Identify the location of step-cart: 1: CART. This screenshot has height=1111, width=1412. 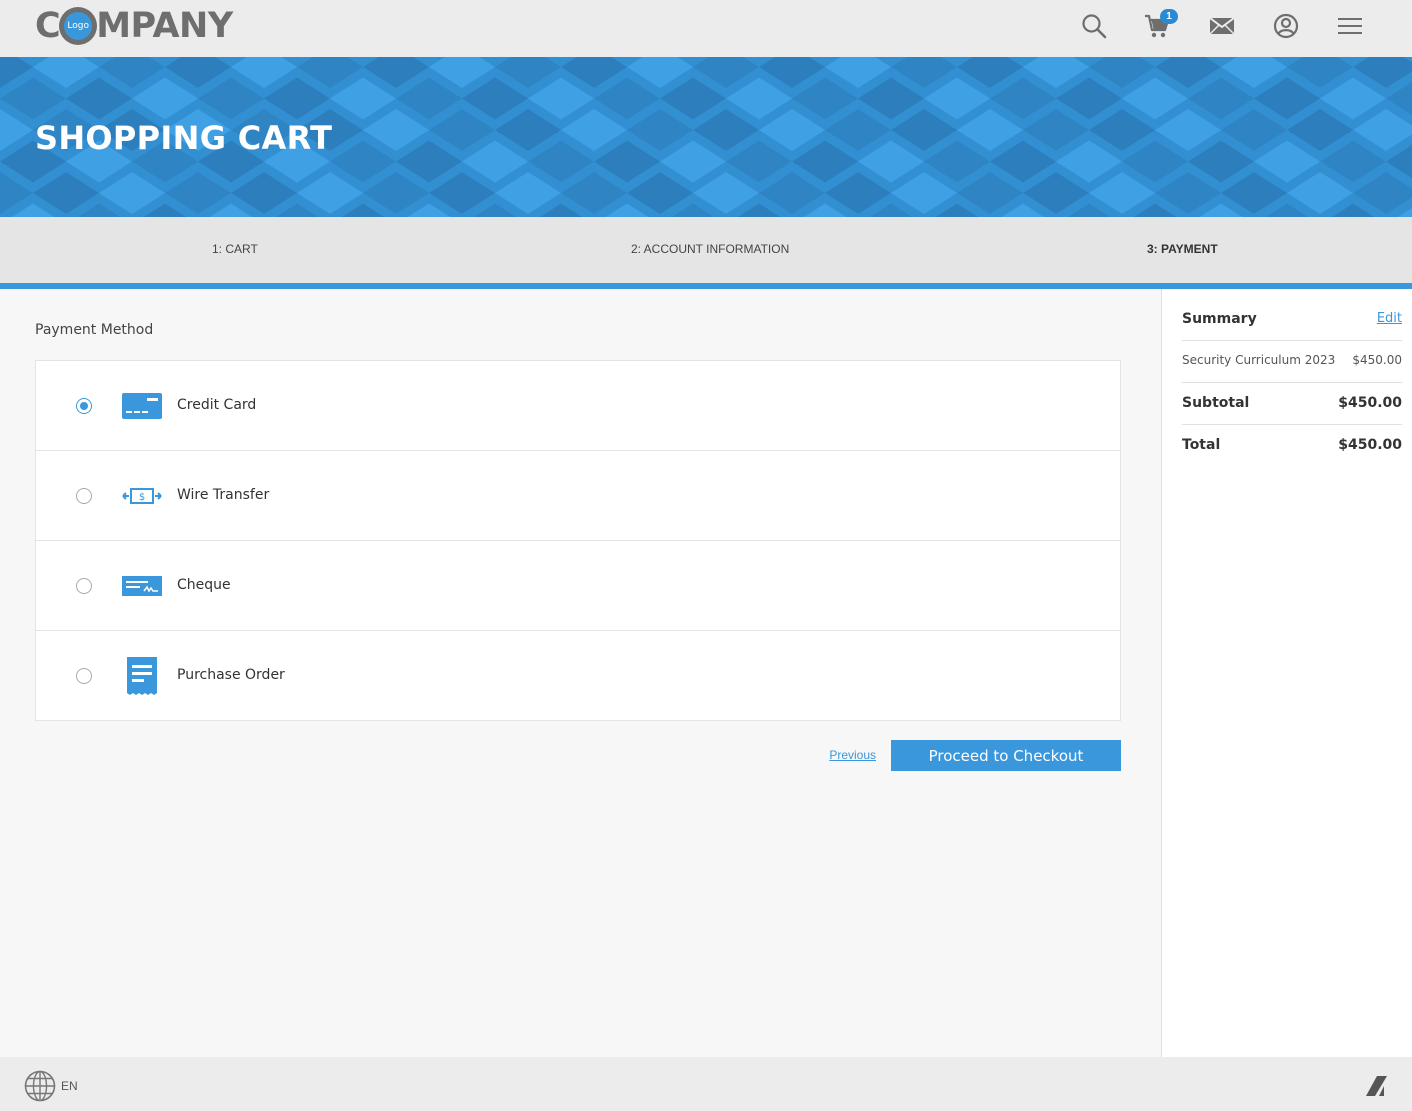
(235, 249).